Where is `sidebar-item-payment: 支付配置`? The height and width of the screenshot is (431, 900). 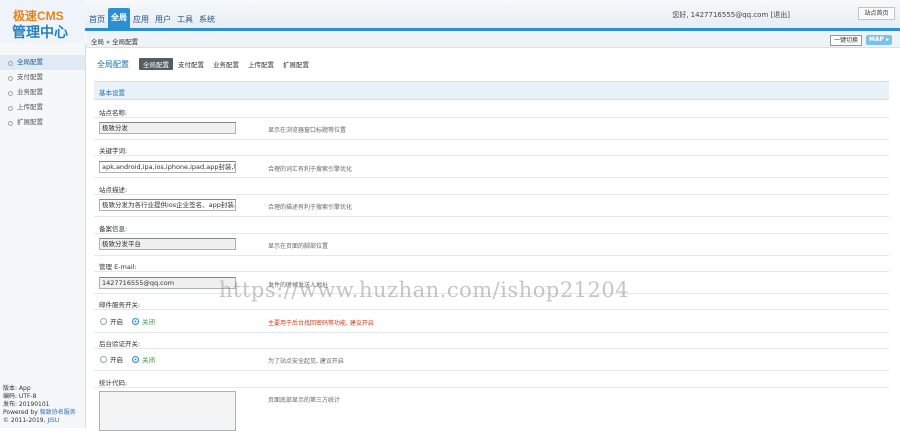
sidebar-item-payment: 支付配置 is located at coordinates (42, 77).